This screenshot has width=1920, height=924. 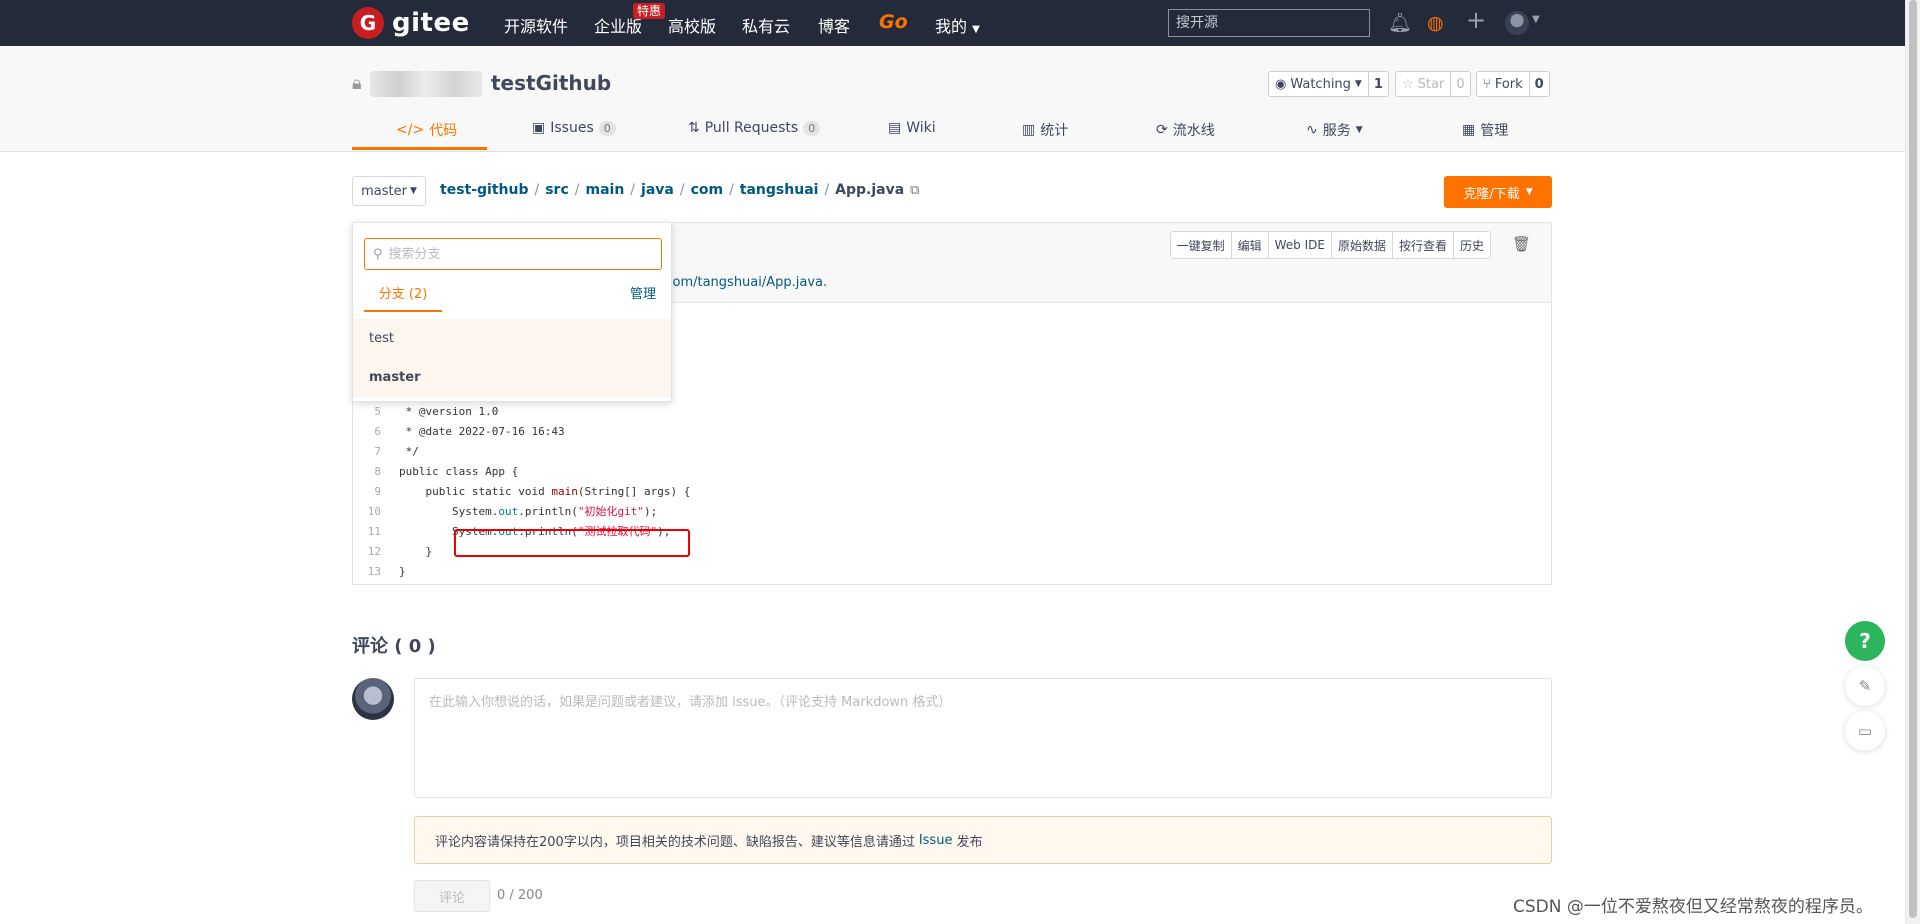 I want to click on scrollbar-thumb, so click(x=1913, y=459).